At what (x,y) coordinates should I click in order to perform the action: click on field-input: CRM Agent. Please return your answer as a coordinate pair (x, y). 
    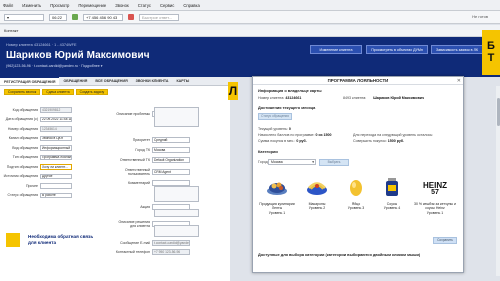
    Looking at the image, I should click on (171, 172).